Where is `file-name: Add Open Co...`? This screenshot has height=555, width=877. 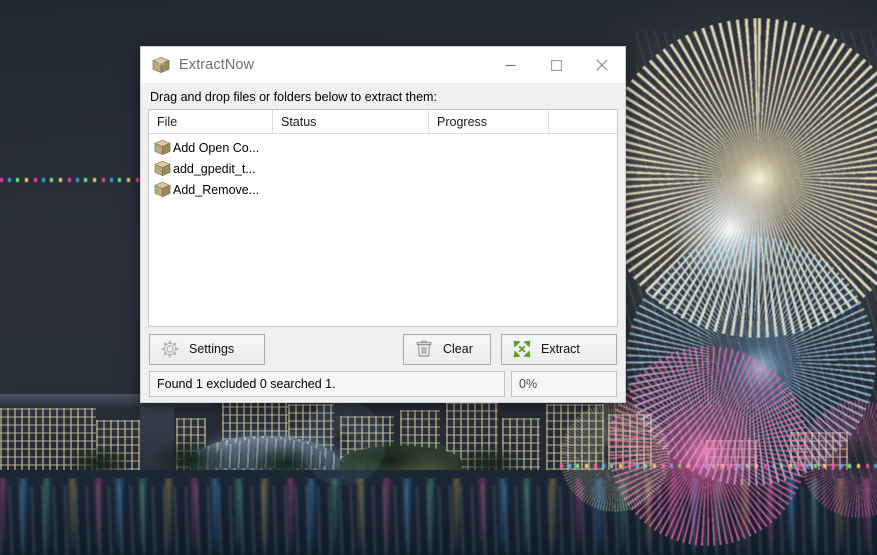
file-name: Add Open Co... is located at coordinates (216, 147).